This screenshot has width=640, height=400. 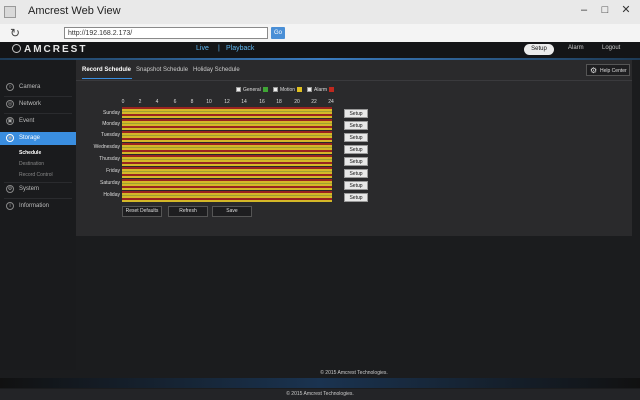 I want to click on legend-swatch-general, so click(x=265, y=89).